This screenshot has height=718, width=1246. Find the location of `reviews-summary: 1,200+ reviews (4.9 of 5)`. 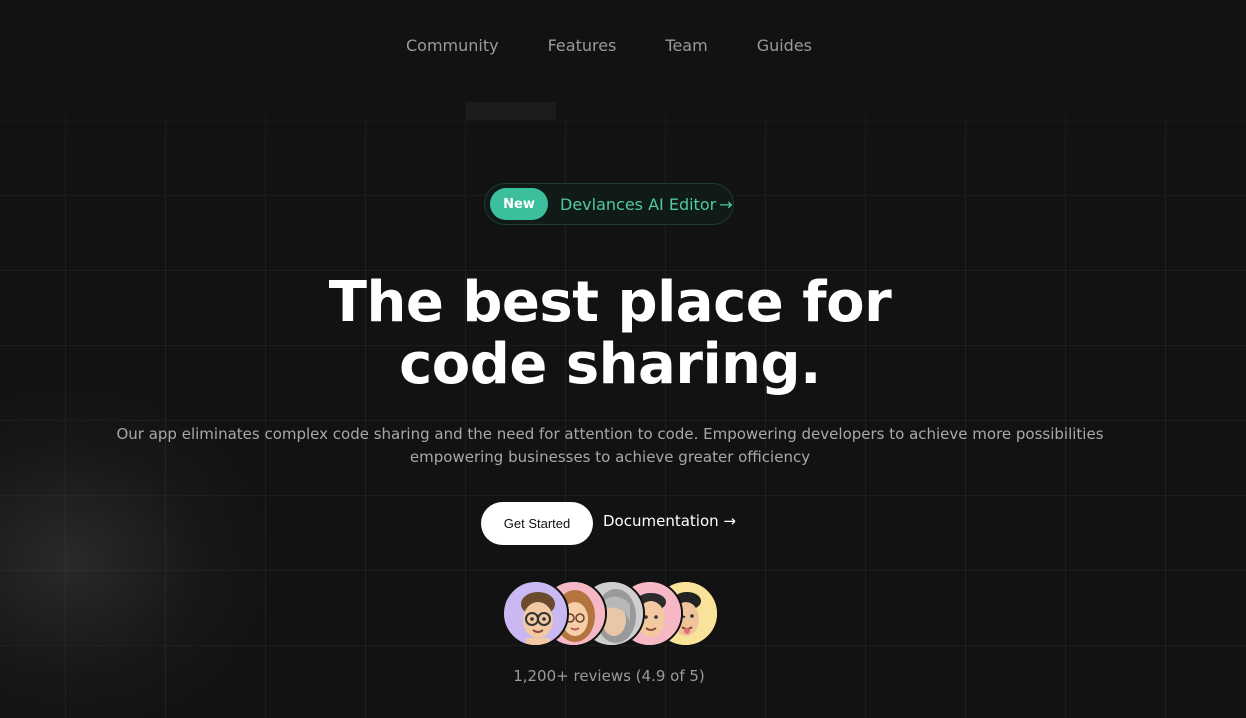

reviews-summary: 1,200+ reviews (4.9 of 5) is located at coordinates (609, 676).